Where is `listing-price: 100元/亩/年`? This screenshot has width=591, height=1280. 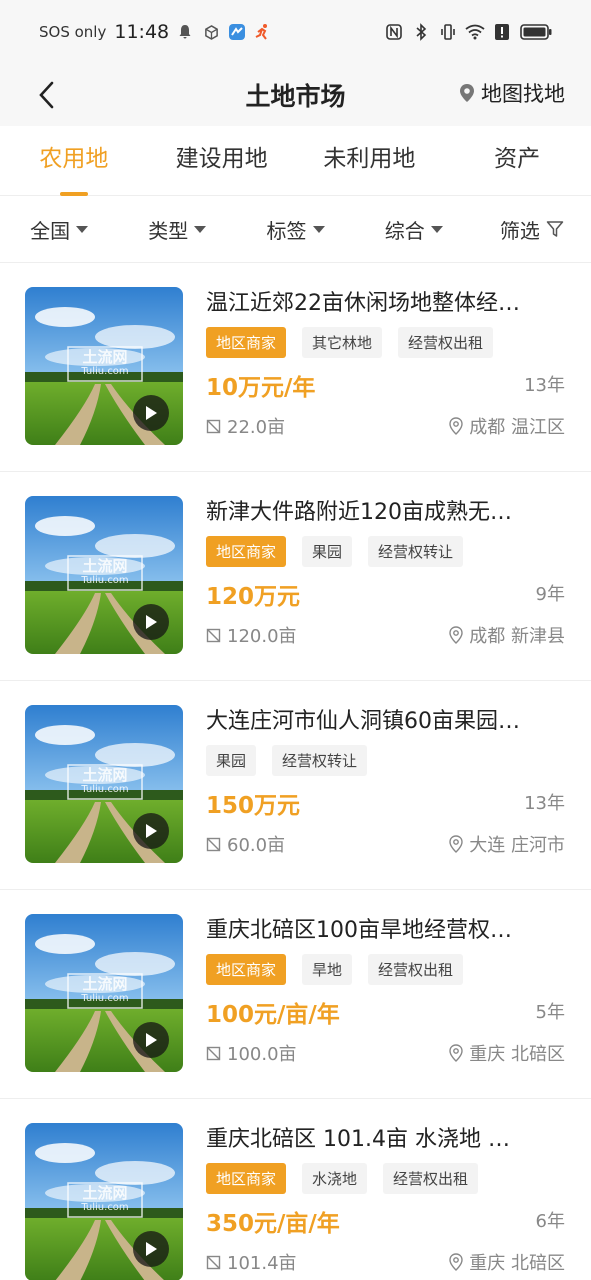 listing-price: 100元/亩/年 is located at coordinates (273, 1015).